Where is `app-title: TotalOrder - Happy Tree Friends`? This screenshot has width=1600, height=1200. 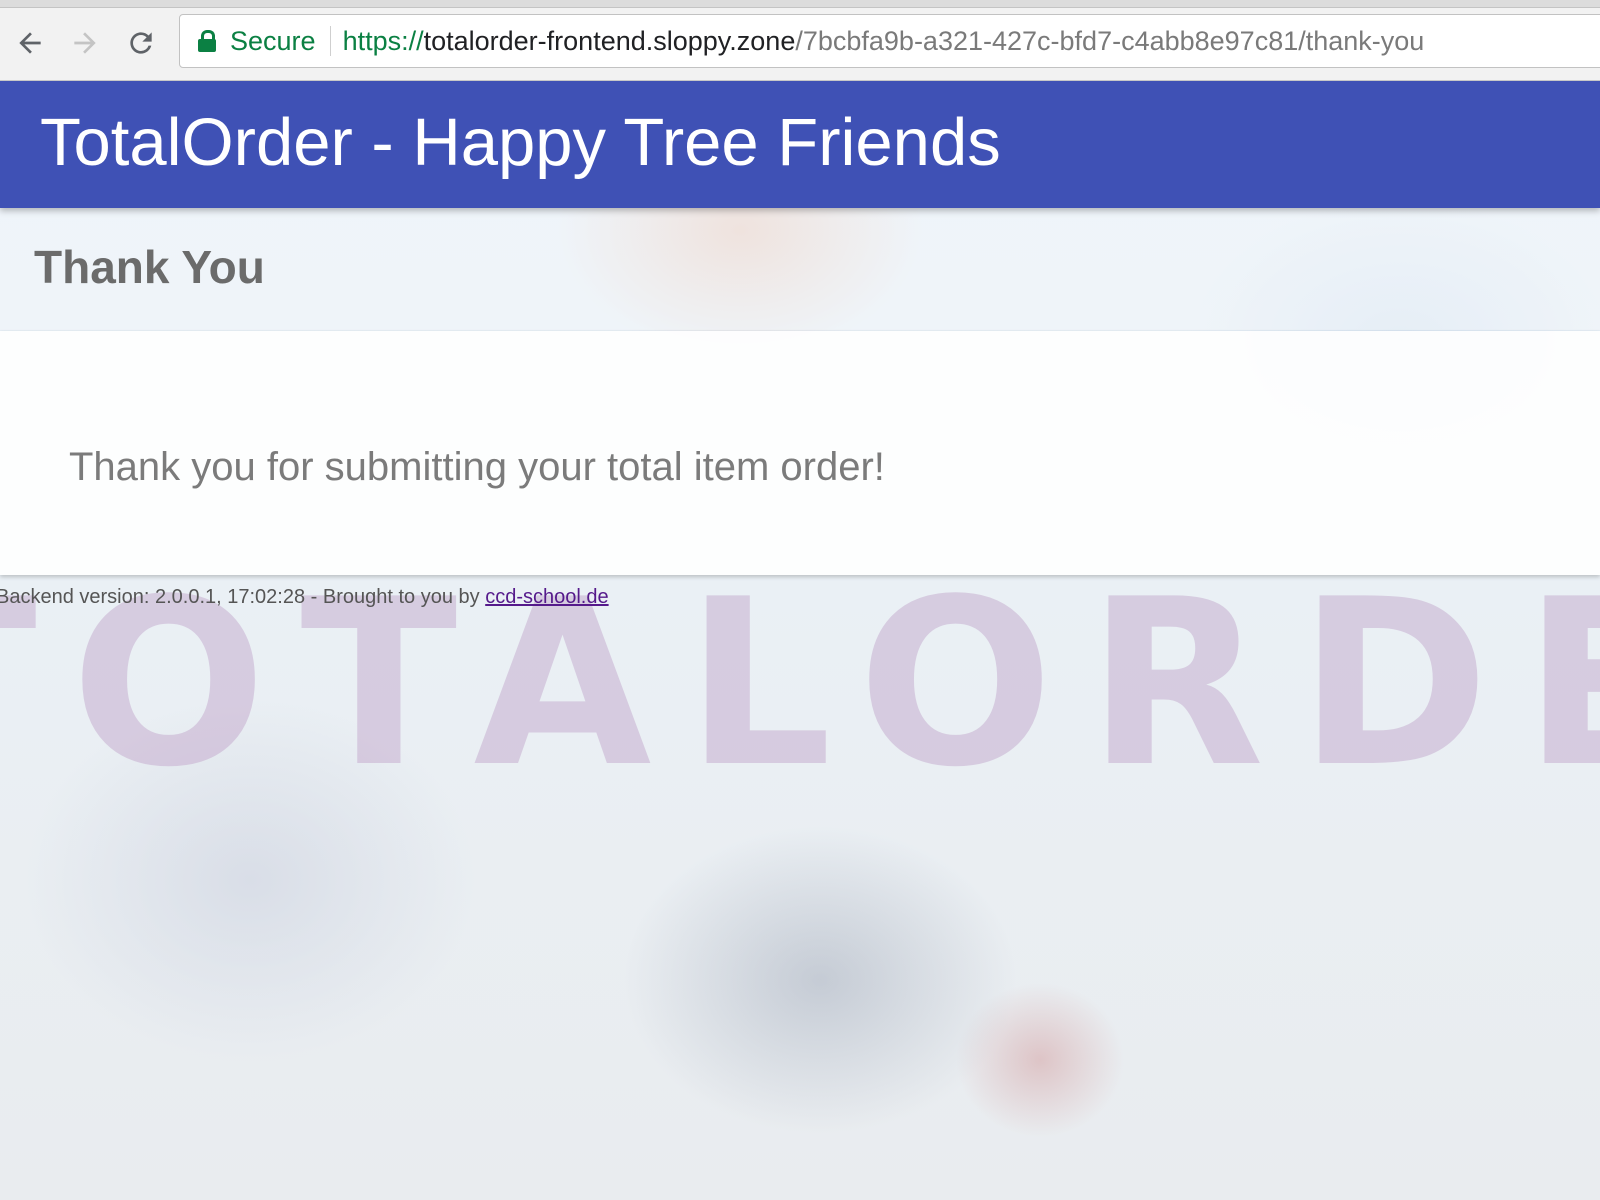 app-title: TotalOrder - Happy Tree Friends is located at coordinates (520, 142).